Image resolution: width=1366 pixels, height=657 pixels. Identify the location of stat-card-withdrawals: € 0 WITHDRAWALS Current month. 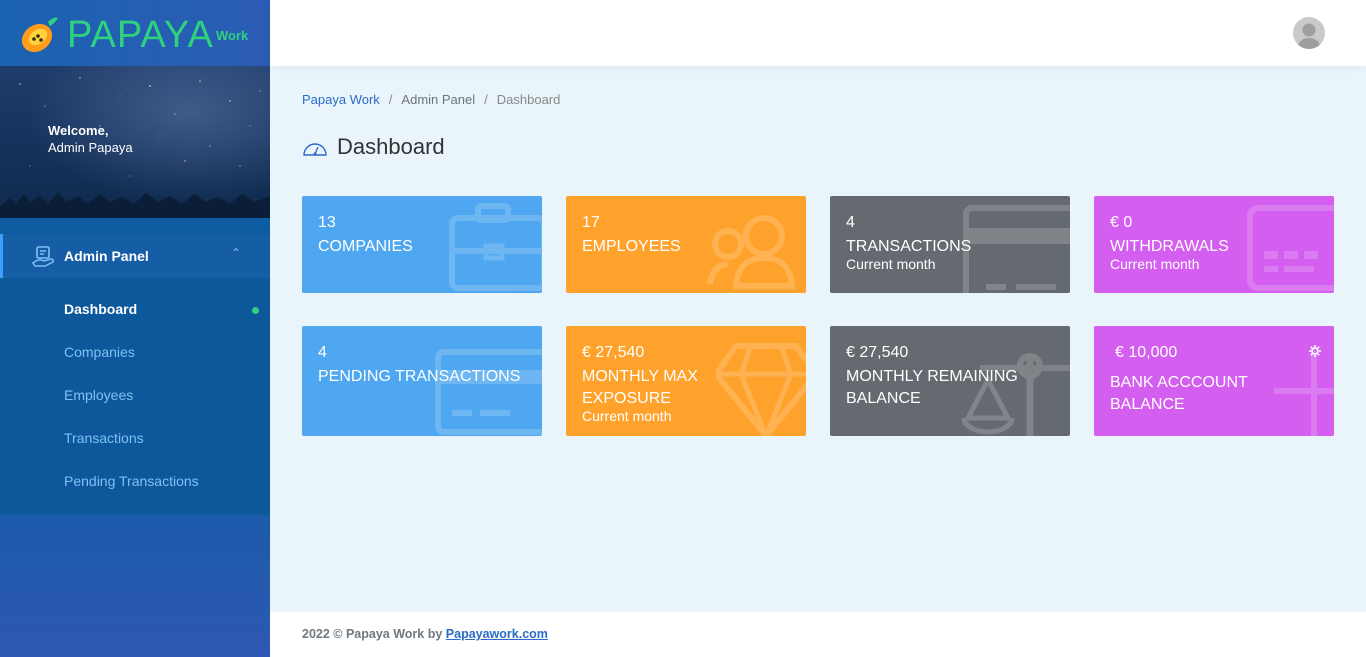
(1214, 244).